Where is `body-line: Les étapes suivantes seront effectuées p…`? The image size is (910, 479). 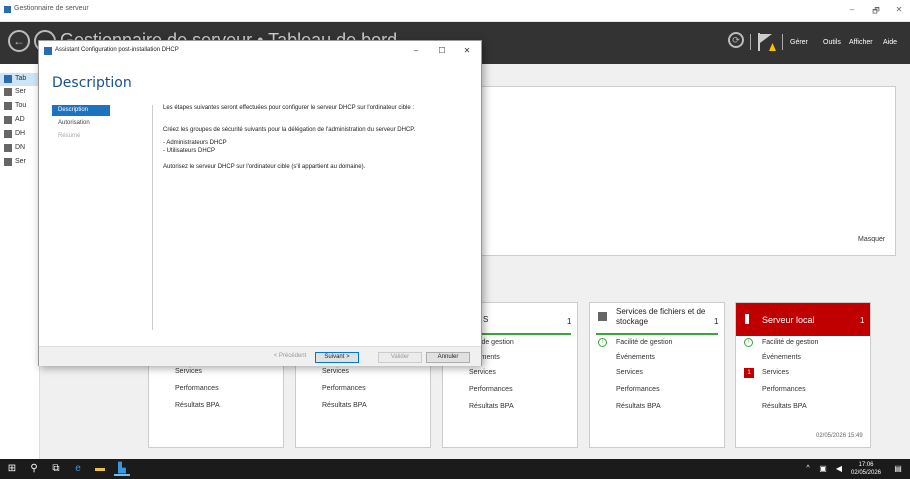
body-line: Les étapes suivantes seront effectuées p… is located at coordinates (289, 108).